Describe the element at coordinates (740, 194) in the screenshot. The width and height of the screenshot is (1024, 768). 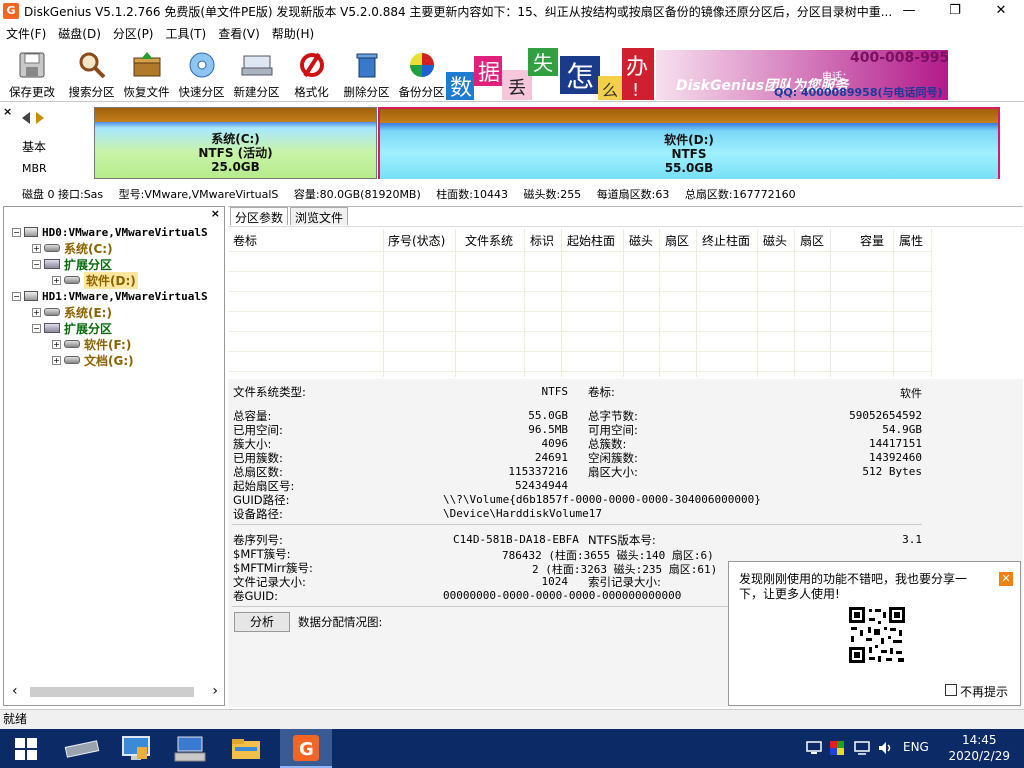
I see `disk-total-sectors: 总扇区数:167772160` at that location.